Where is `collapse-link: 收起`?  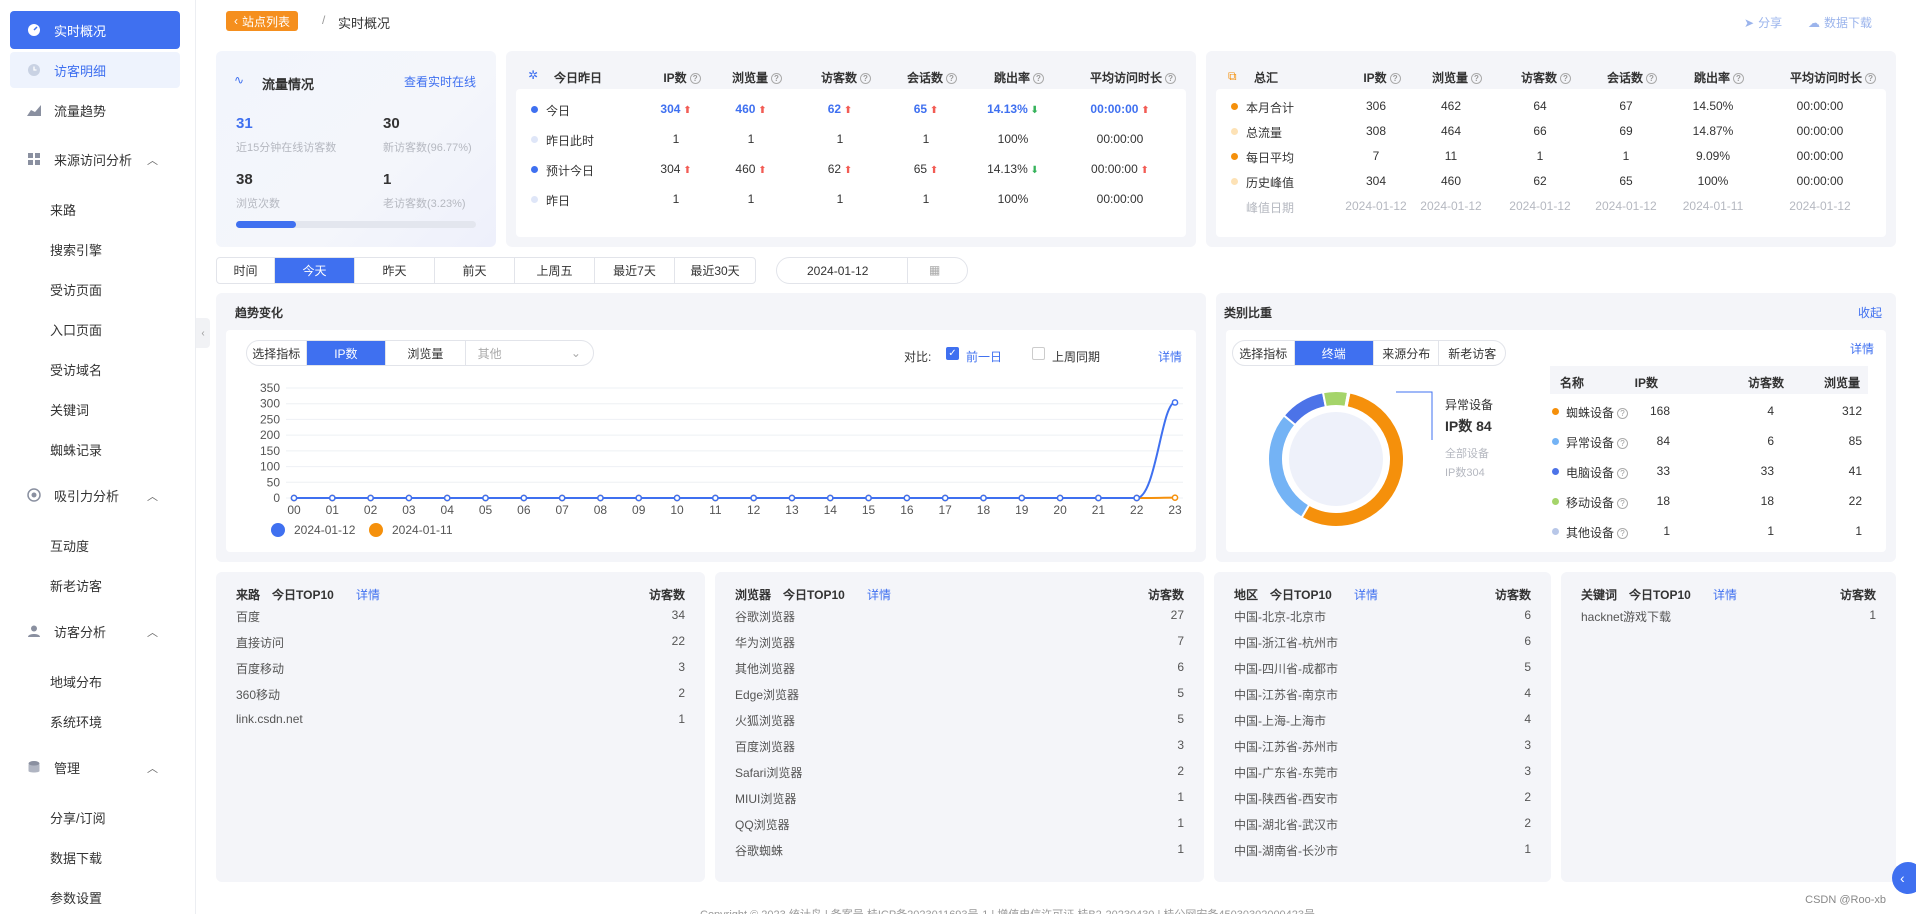
collapse-link: 收起 is located at coordinates (1870, 312).